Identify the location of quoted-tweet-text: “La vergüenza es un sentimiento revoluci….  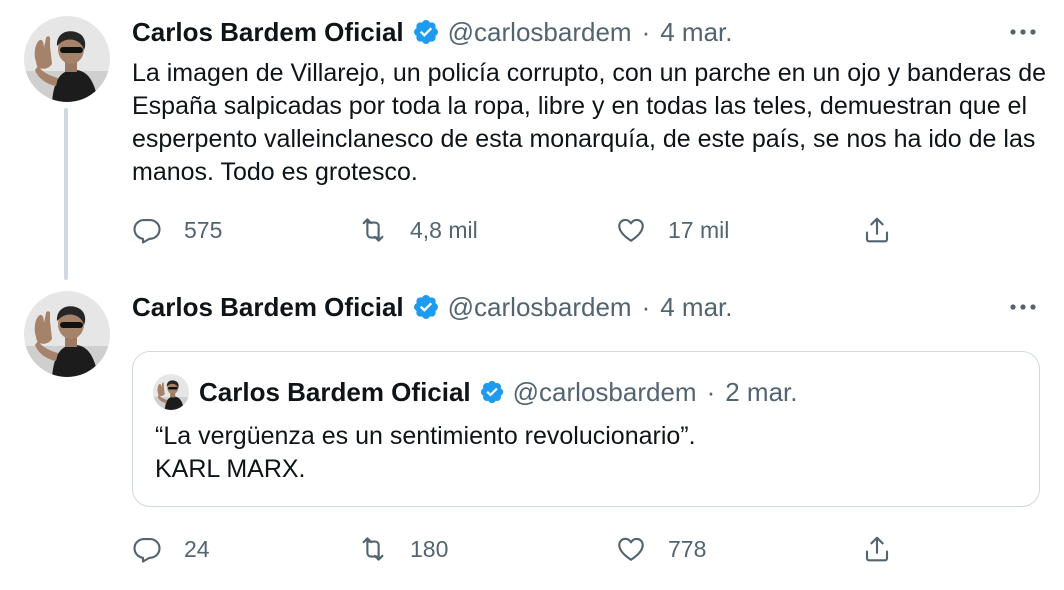
(585, 453).